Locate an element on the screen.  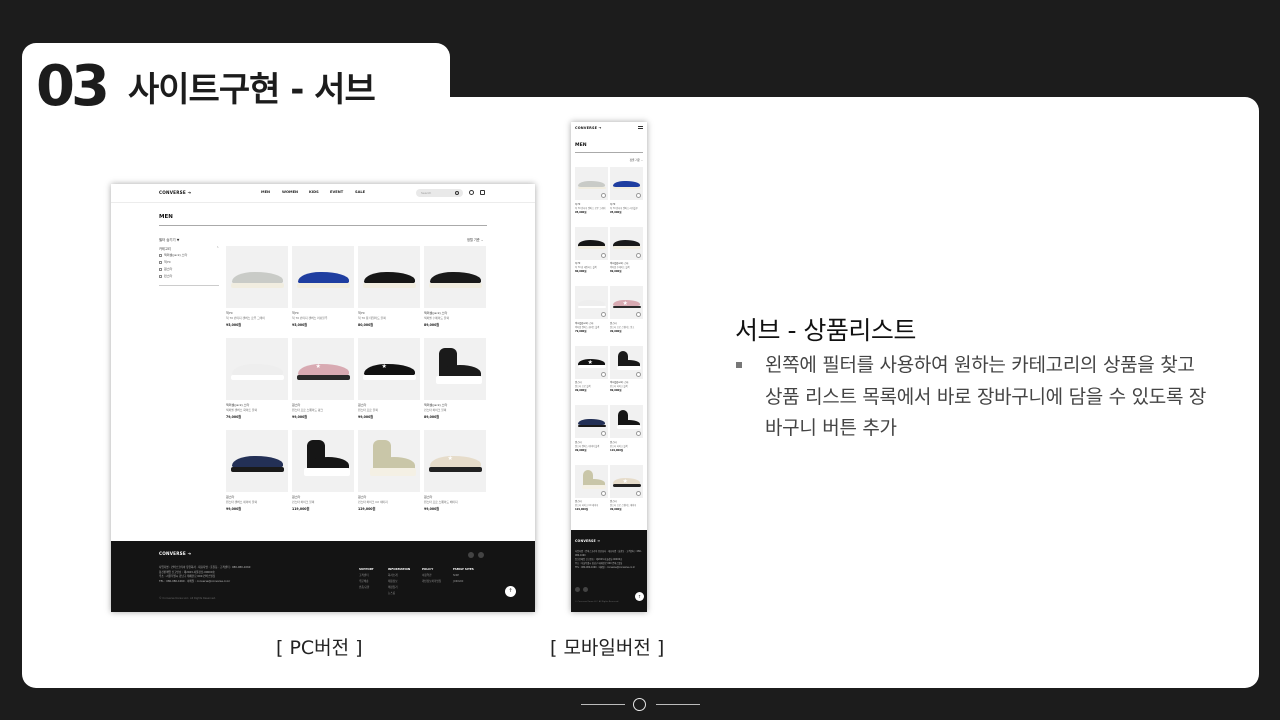
filter-option: 런스타 is located at coordinates (165, 276).